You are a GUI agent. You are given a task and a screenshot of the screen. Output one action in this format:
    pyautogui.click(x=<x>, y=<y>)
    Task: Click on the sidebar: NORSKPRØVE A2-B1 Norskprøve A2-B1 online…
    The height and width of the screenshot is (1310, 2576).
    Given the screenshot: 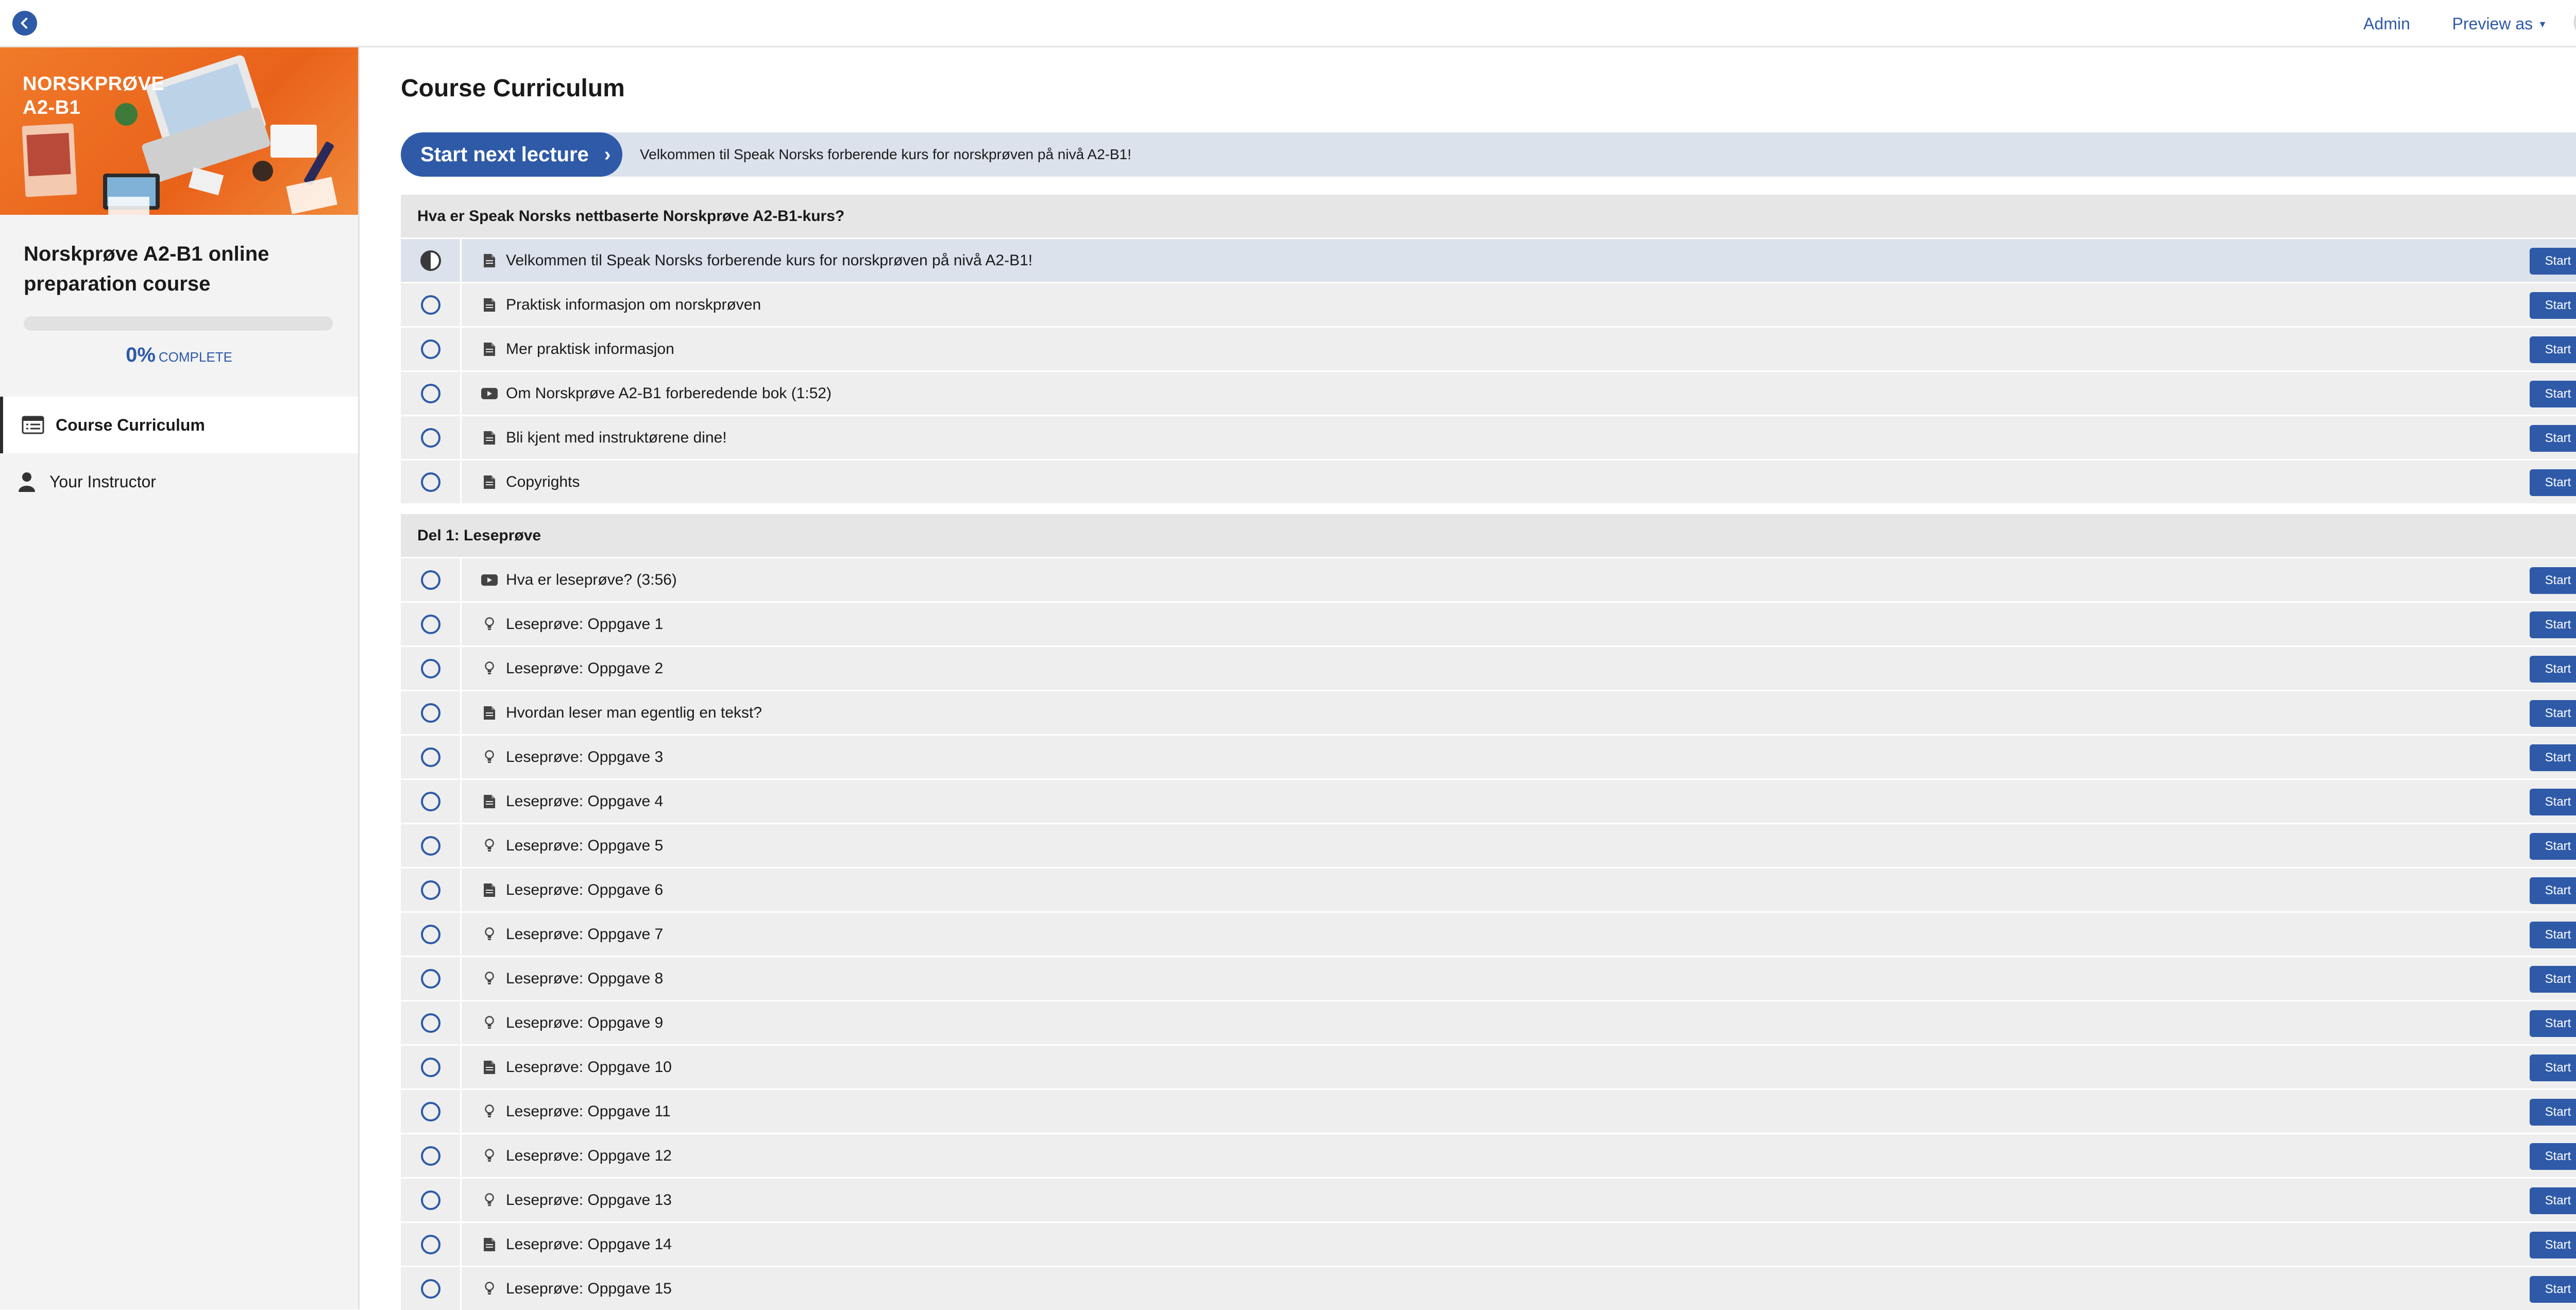 What is the action you would take?
    pyautogui.click(x=180, y=678)
    